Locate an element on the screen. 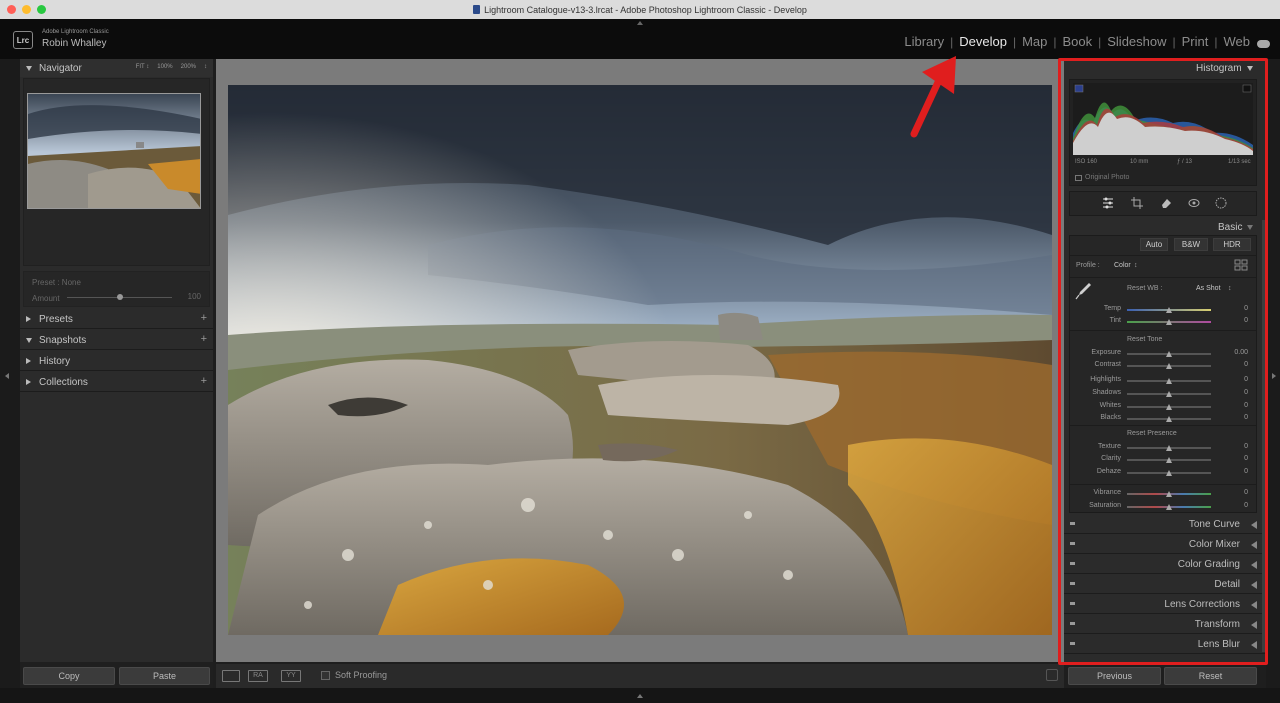 The width and height of the screenshot is (1280, 703). profile-dropdown-arrow-icon: ↕ is located at coordinates (1136, 265).